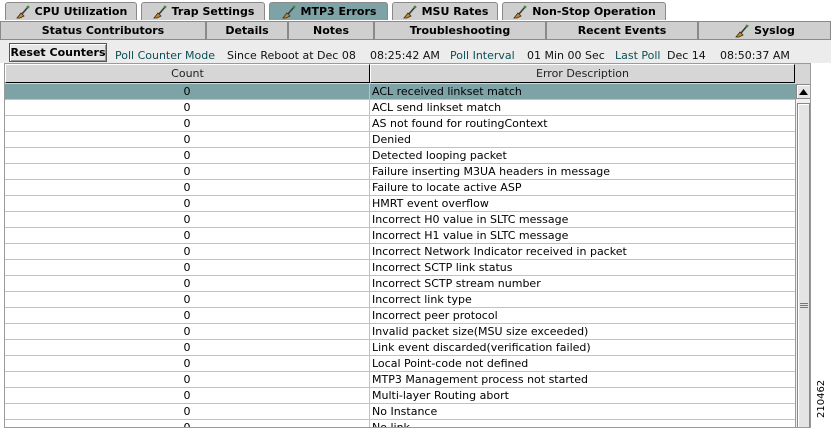 This screenshot has width=831, height=428. I want to click on tab-label: MSU Rates, so click(455, 11).